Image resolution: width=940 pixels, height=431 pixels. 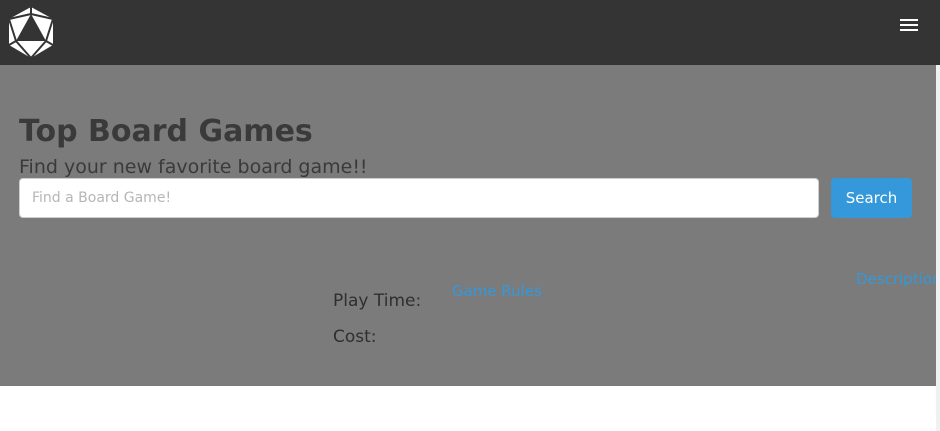 What do you see at coordinates (377, 301) in the screenshot?
I see `play-time-label: Play Time:` at bounding box center [377, 301].